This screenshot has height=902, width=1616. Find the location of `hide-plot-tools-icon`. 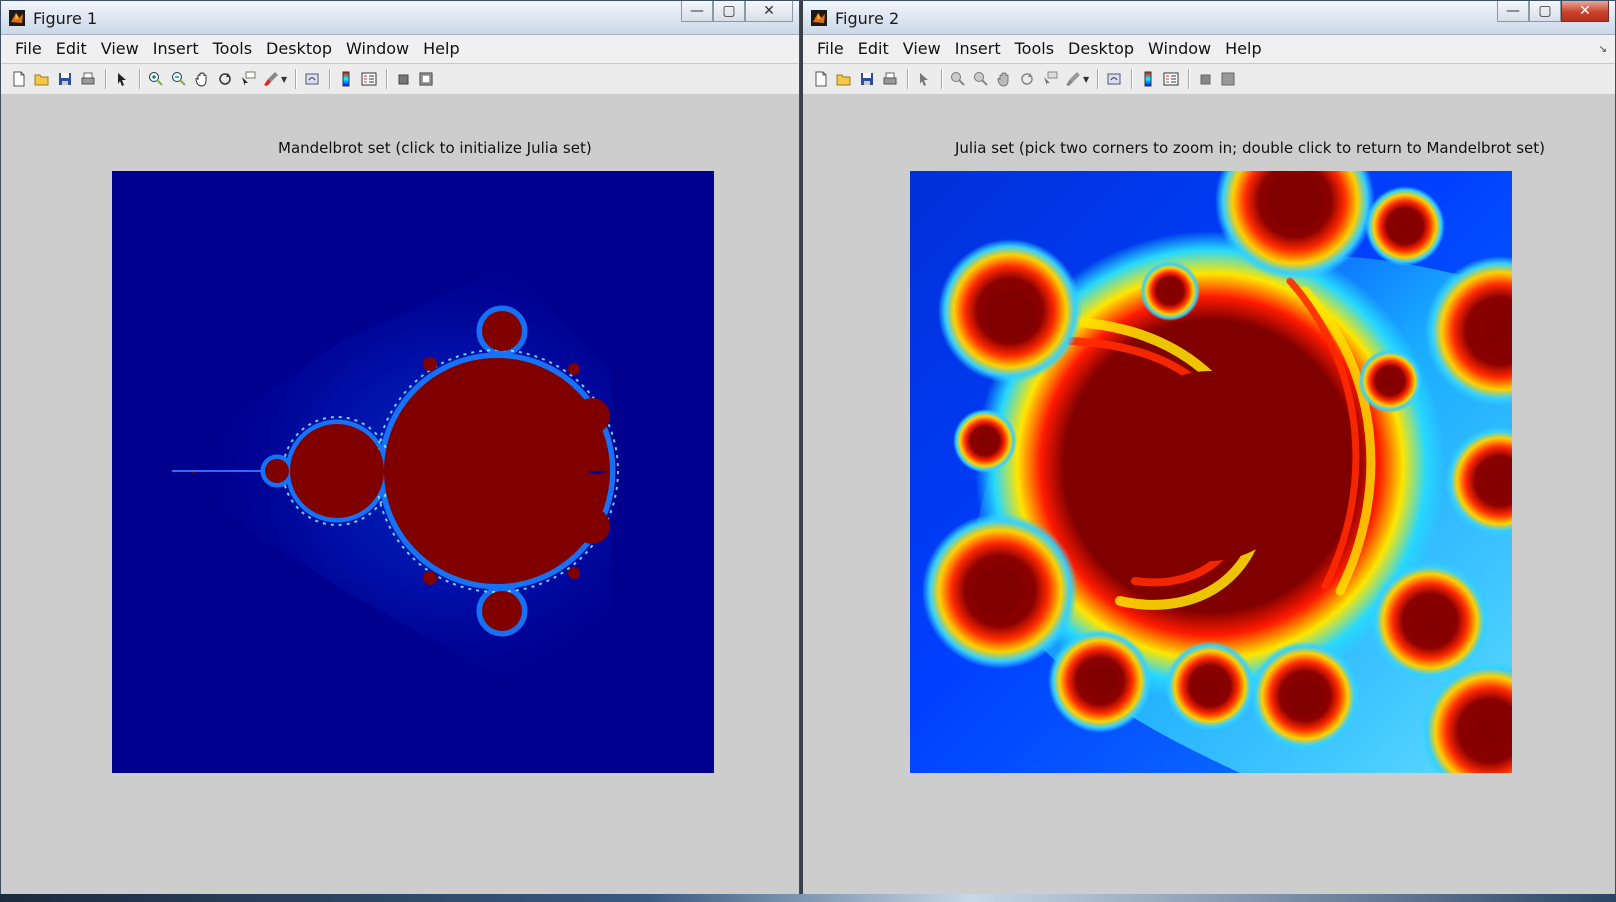

hide-plot-tools-icon is located at coordinates (403, 79).